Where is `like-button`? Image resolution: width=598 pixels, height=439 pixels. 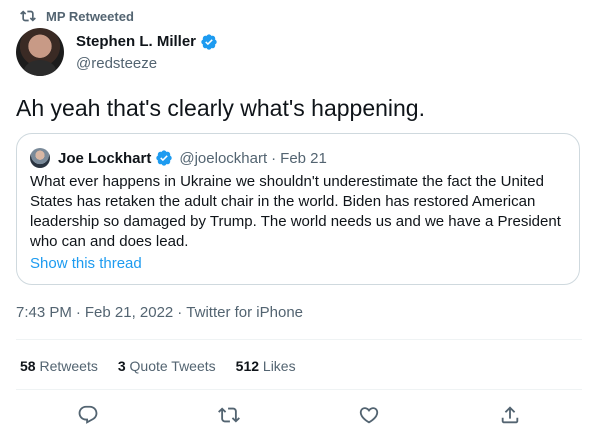
like-button is located at coordinates (369, 415).